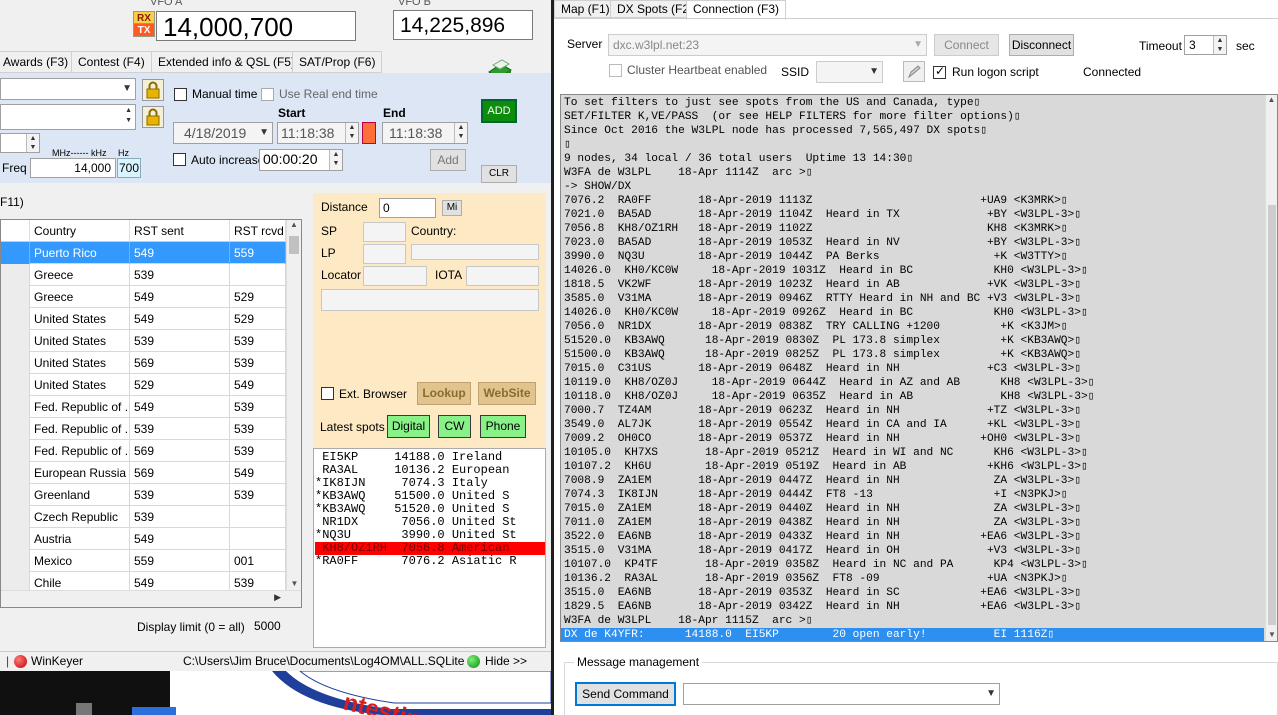 This screenshot has height=715, width=1278. Describe the element at coordinates (20, 143) in the screenshot. I see `band-stepper: ▲ ▼` at that location.